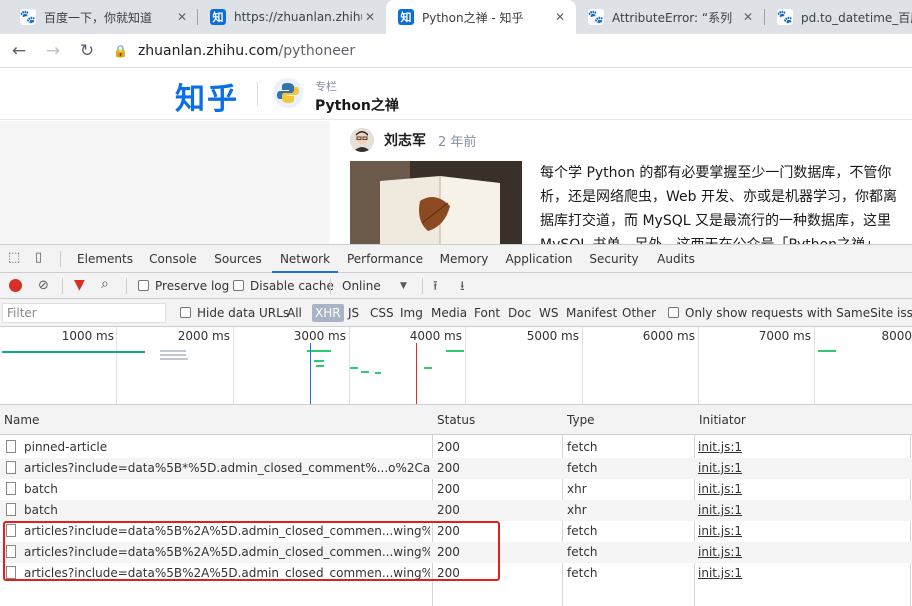  Describe the element at coordinates (79, 285) in the screenshot. I see `filter-funnel-icon: ▼` at that location.